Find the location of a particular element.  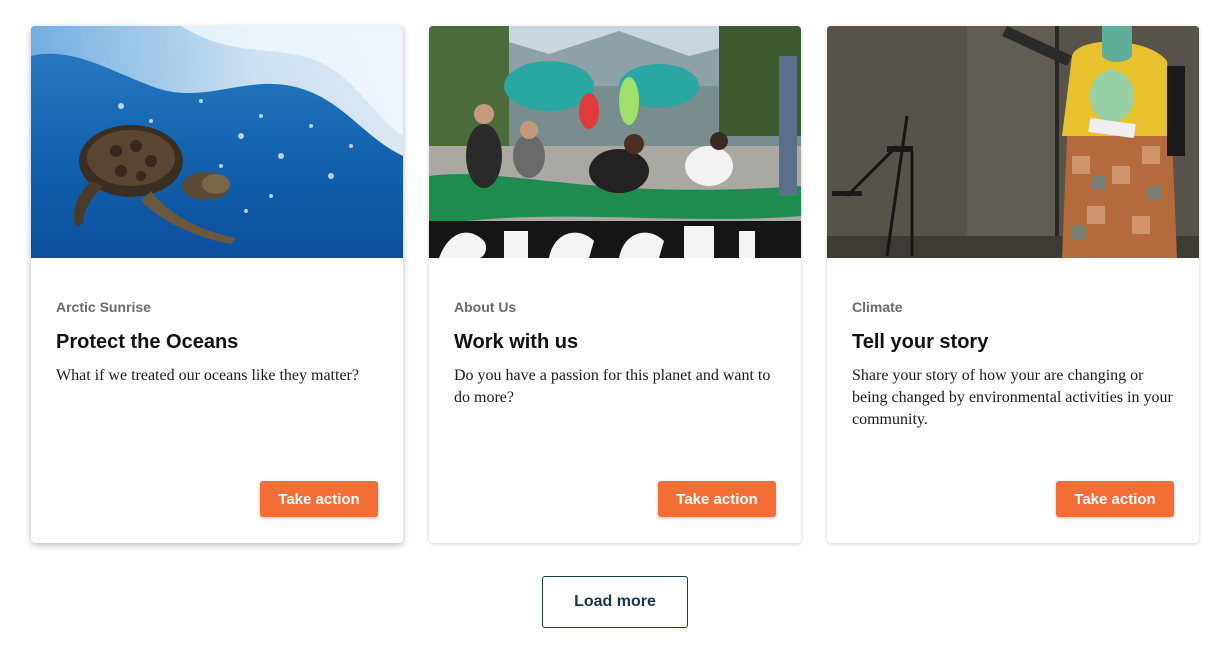

card-title: Protect the Oceans is located at coordinates (217, 342).